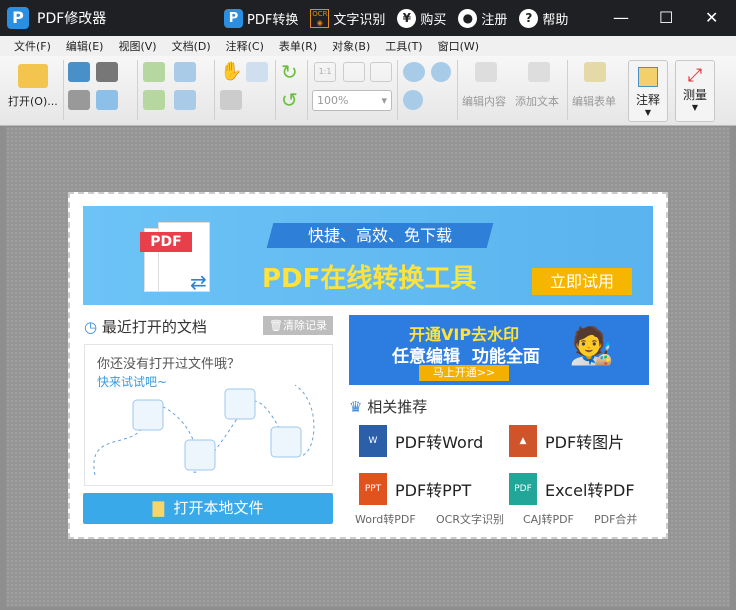 The width and height of the screenshot is (736, 610). Describe the element at coordinates (298, 46) in the screenshot. I see `menu-form: 表单(R)` at that location.